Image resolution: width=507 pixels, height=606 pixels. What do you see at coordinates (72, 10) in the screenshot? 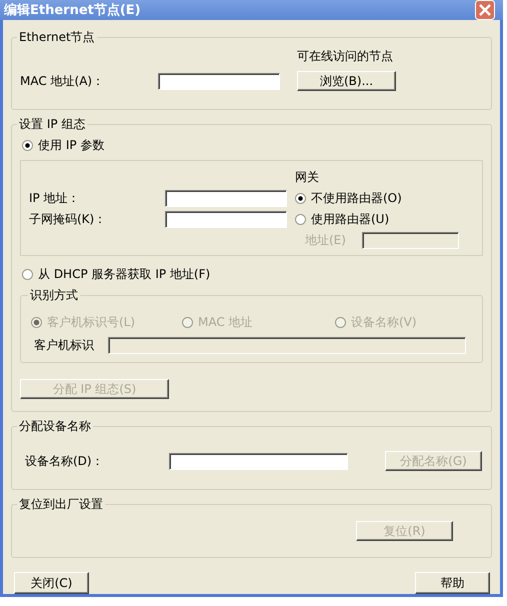
I see `window-title: 编辑Ethernet节点(E)` at bounding box center [72, 10].